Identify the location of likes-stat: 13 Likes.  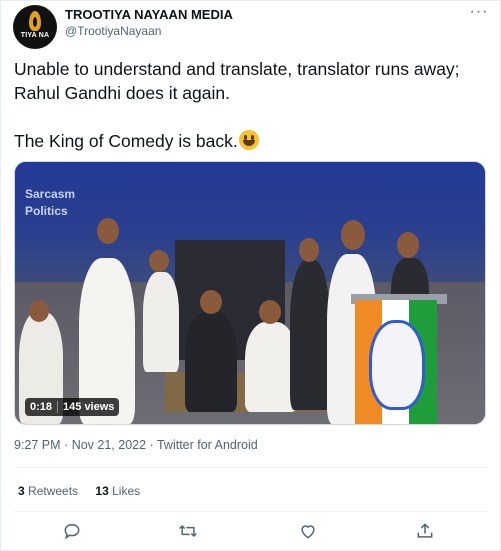
(117, 491).